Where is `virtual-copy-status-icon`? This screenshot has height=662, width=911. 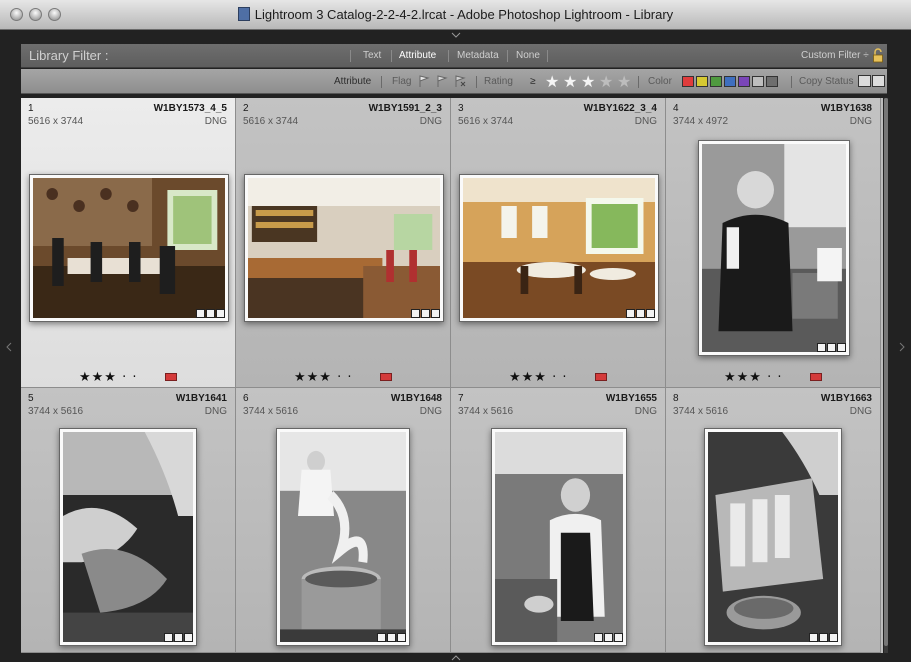 virtual-copy-status-icon is located at coordinates (864, 81).